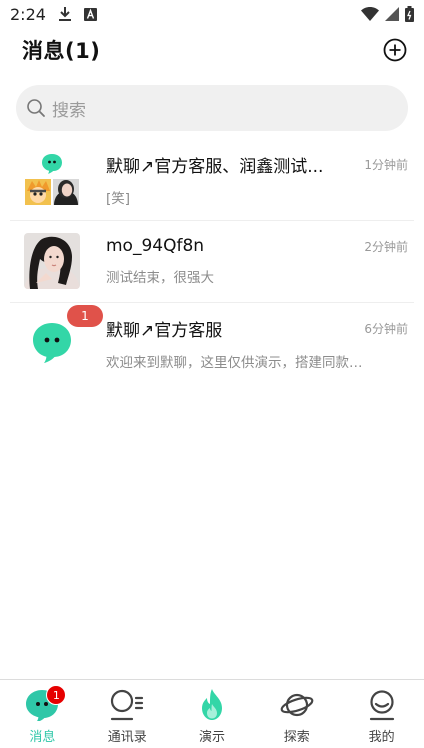  I want to click on status-bar: 2:24, so click(212, 14).